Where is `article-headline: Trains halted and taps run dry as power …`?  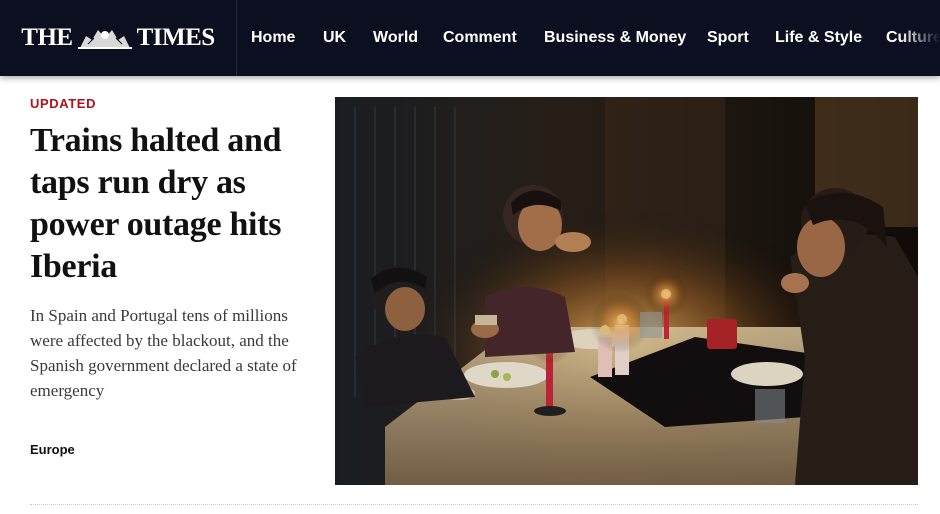
article-headline: Trains halted and taps run dry as power … is located at coordinates (176, 204).